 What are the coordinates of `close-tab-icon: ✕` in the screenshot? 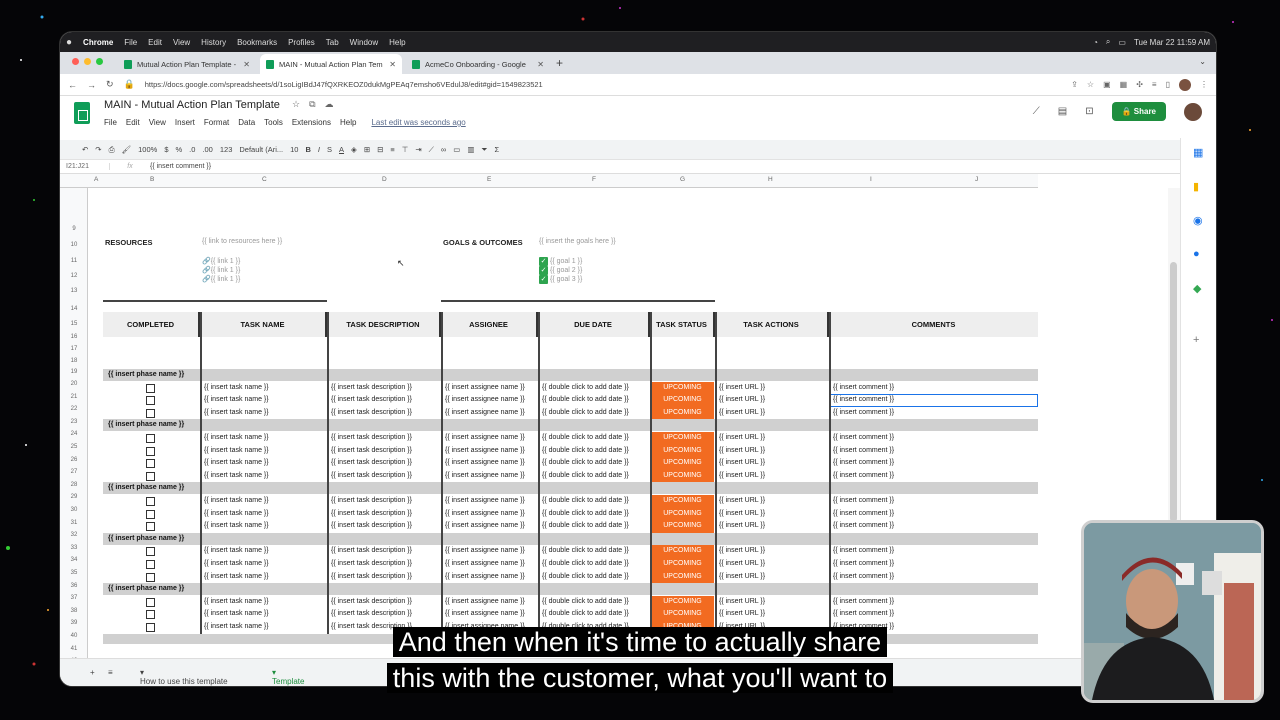 It's located at (392, 64).